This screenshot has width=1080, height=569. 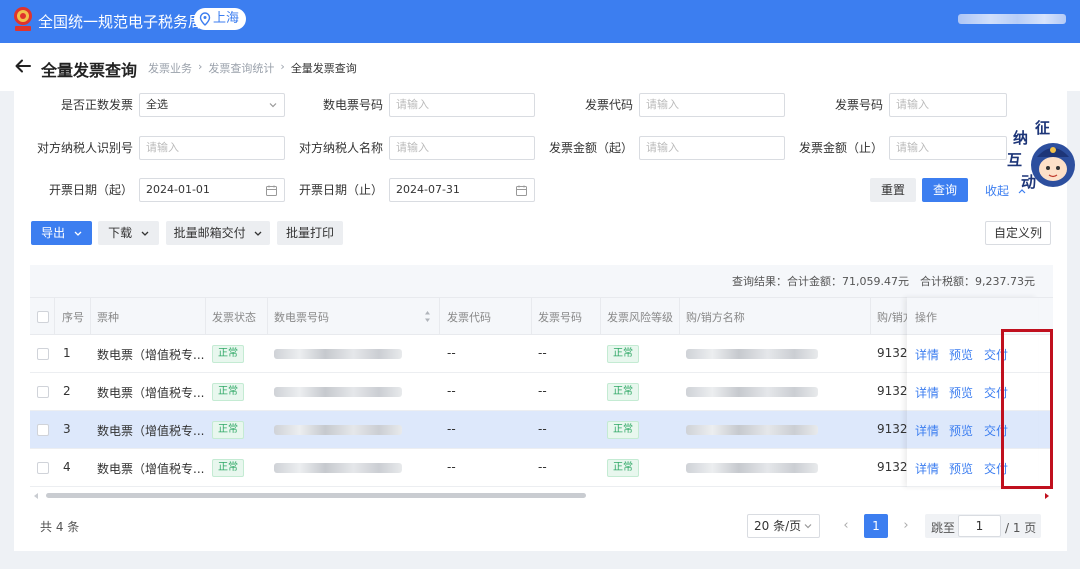 What do you see at coordinates (906, 526) in the screenshot?
I see `next-page-button: ›` at bounding box center [906, 526].